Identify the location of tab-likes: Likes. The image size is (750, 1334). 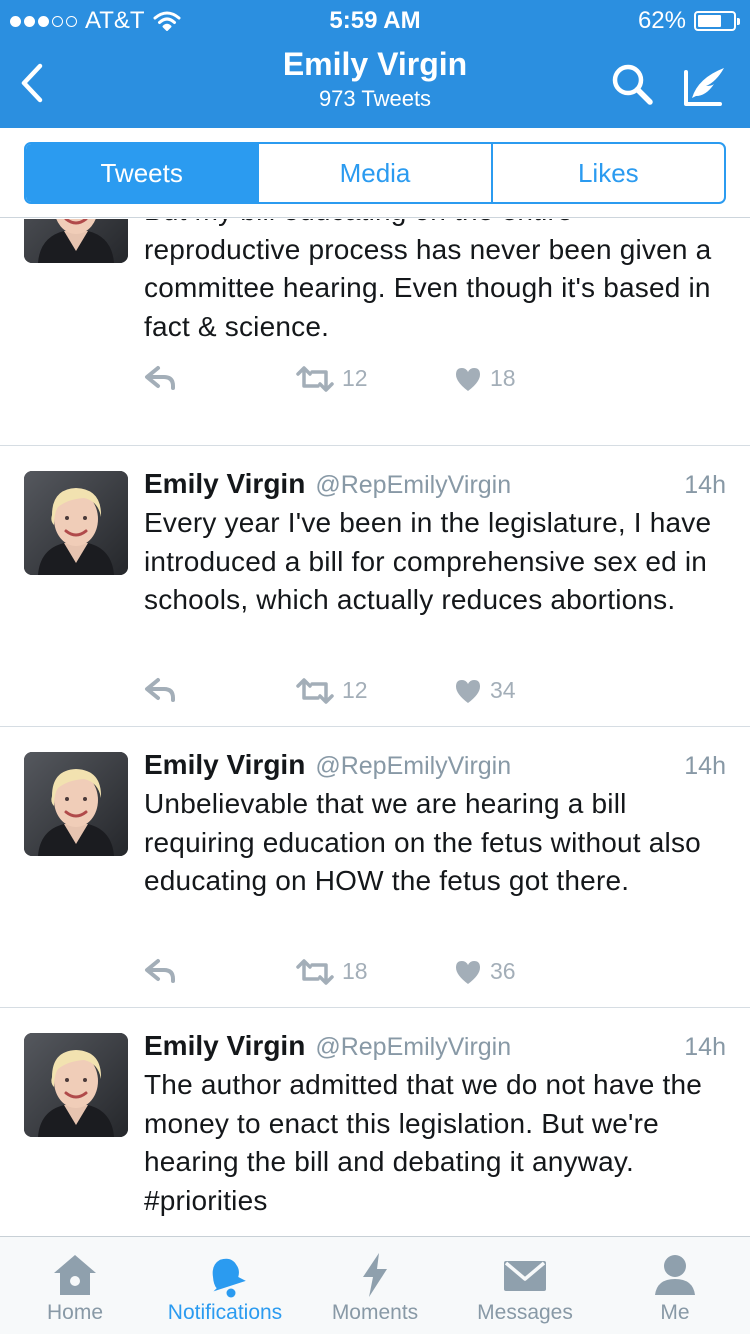
(608, 173).